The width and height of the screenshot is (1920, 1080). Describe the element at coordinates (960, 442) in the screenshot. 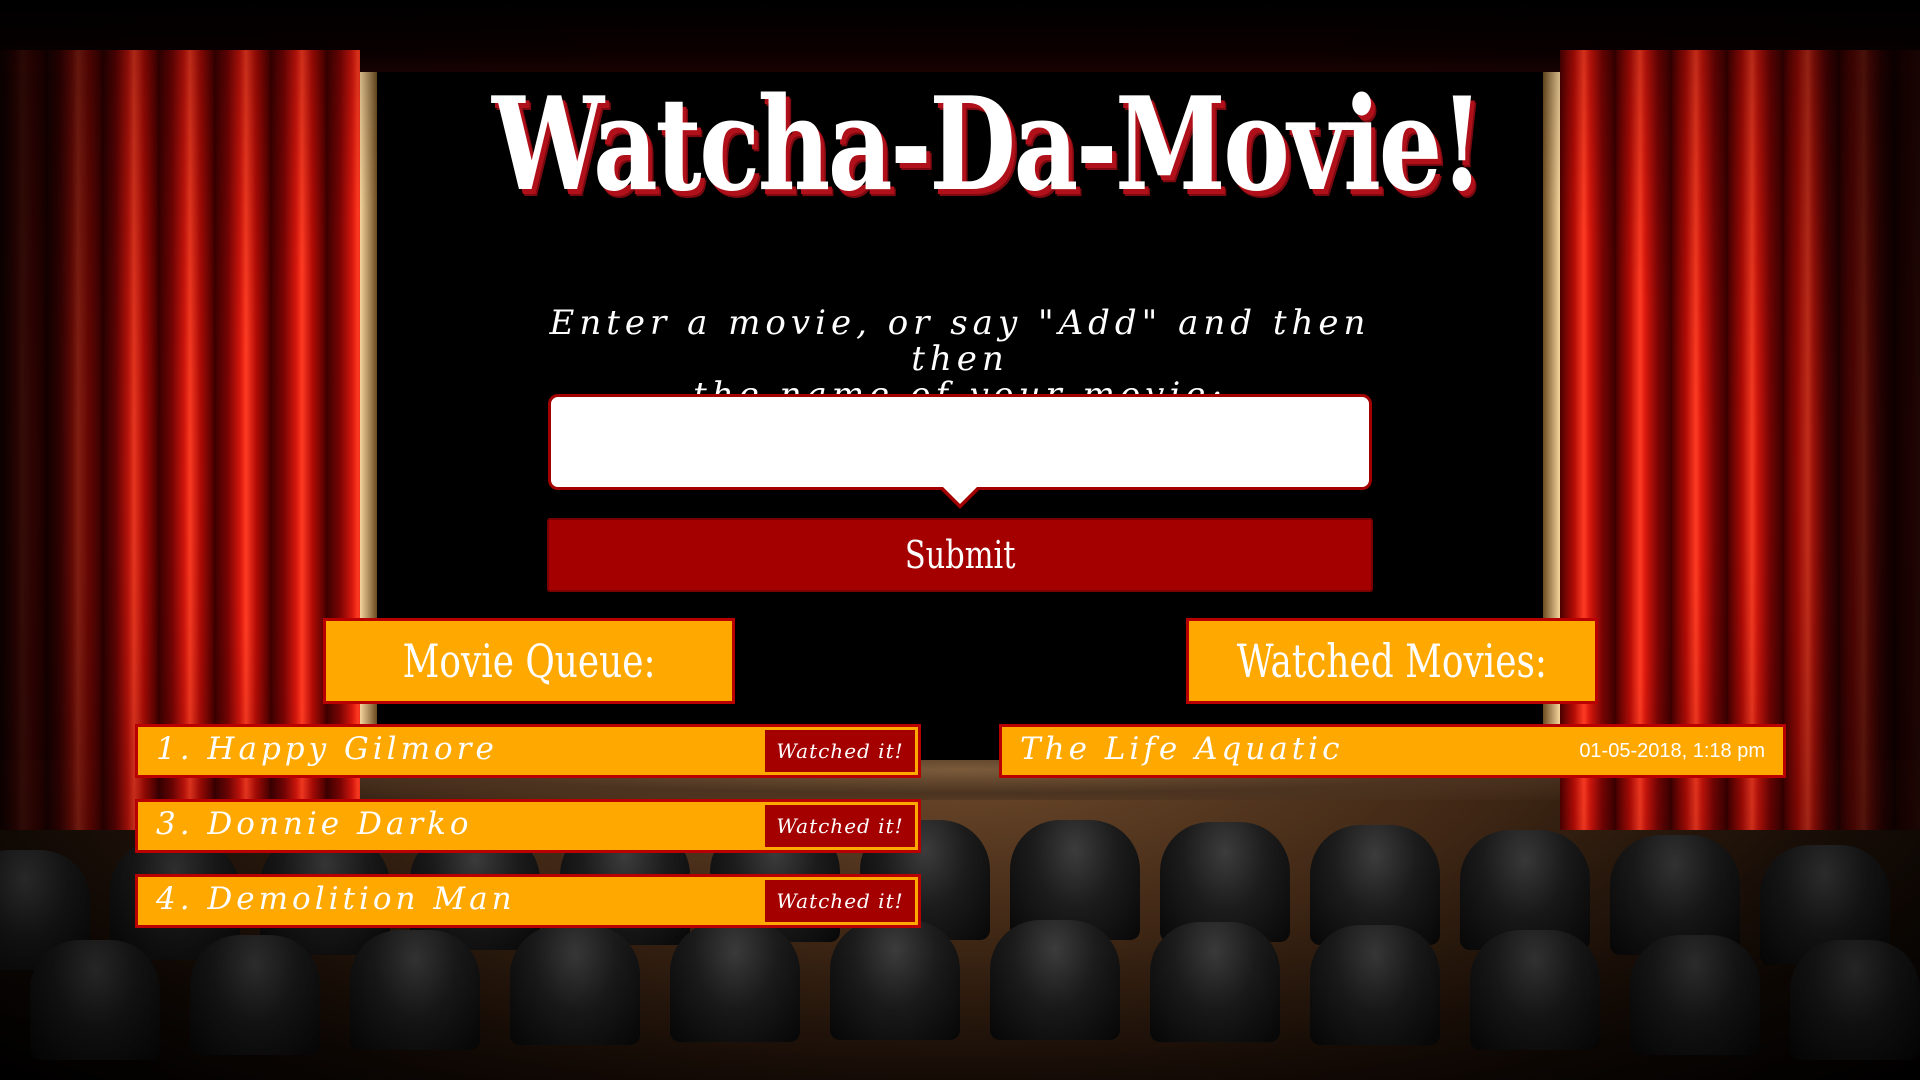

I see `movie-input` at that location.